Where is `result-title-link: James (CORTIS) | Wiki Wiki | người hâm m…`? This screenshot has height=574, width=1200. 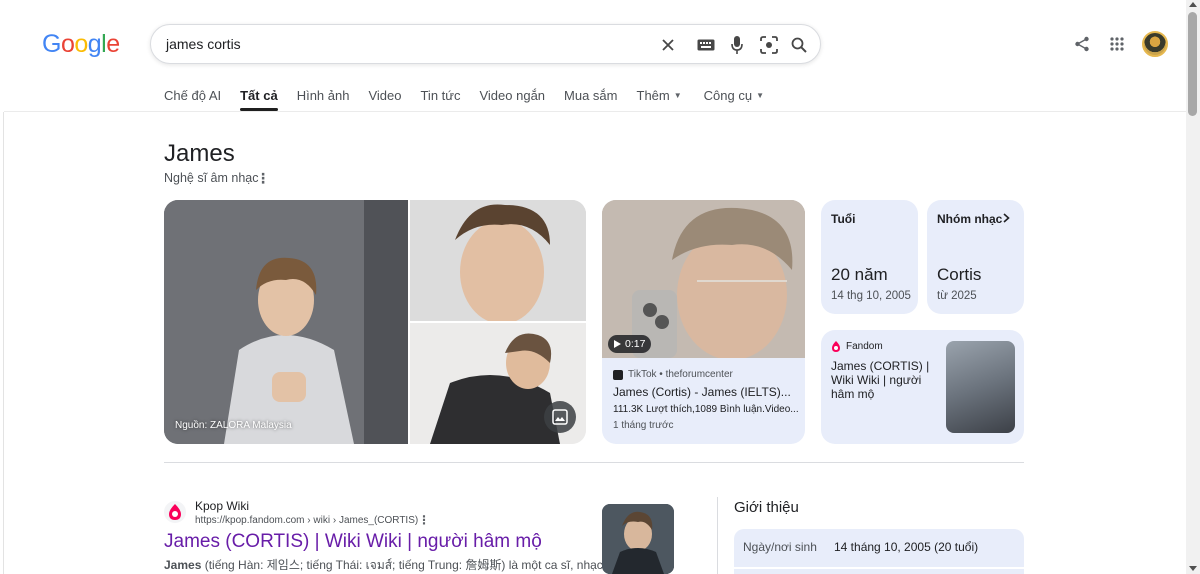
result-title-link: James (CORTIS) | Wiki Wiki | người hâm m… is located at coordinates (353, 542).